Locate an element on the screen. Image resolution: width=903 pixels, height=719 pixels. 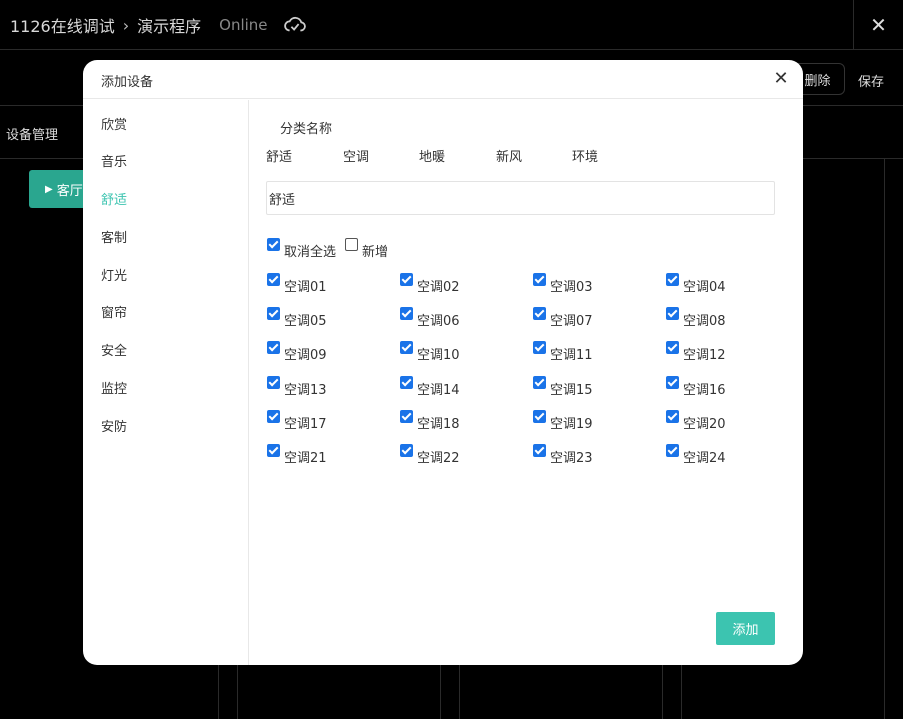
sidebar-item-appreciate: 欣赏 is located at coordinates (114, 123).